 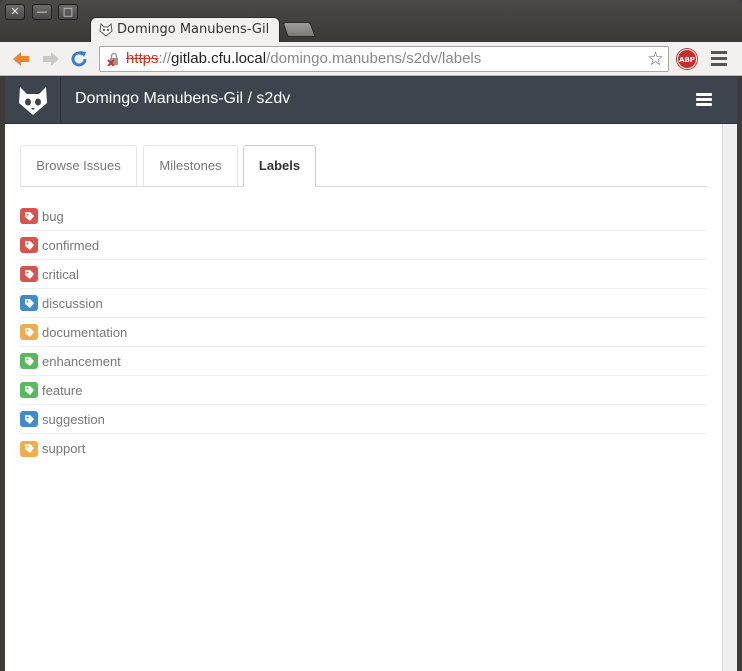 I want to click on url-host: gitlab.cfu.local, so click(x=219, y=58).